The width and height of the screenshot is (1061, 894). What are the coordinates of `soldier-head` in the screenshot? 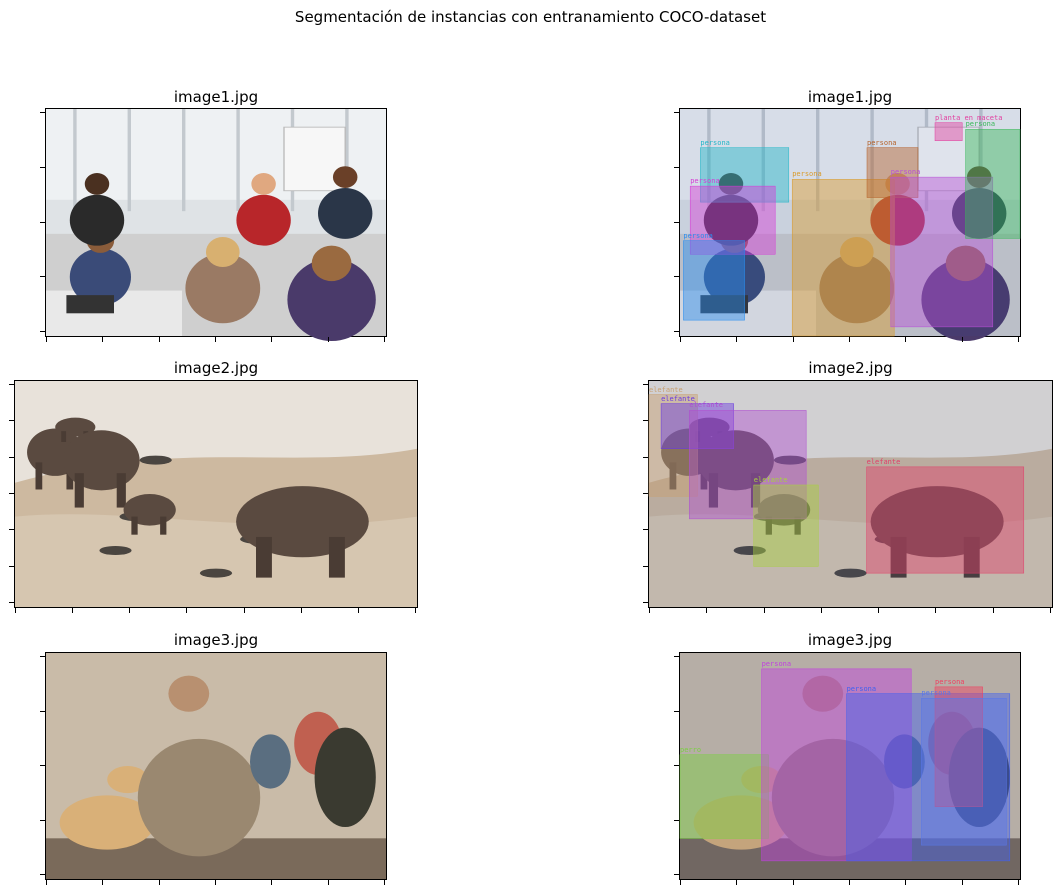 It's located at (189, 693).